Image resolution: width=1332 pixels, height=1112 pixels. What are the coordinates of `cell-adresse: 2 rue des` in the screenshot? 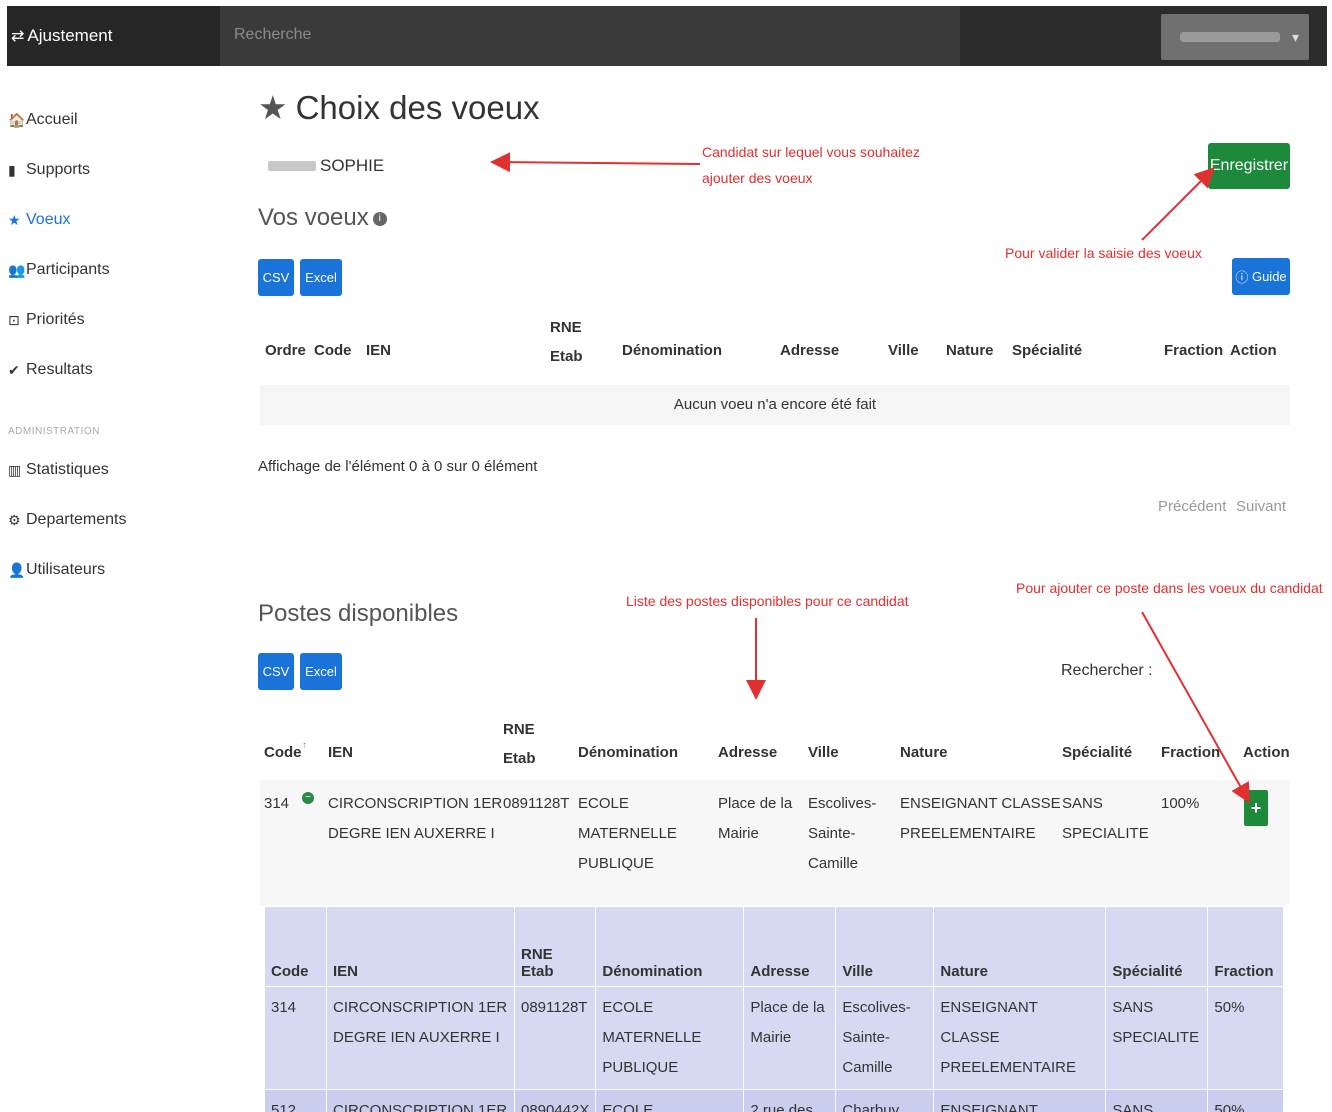 It's located at (790, 1100).